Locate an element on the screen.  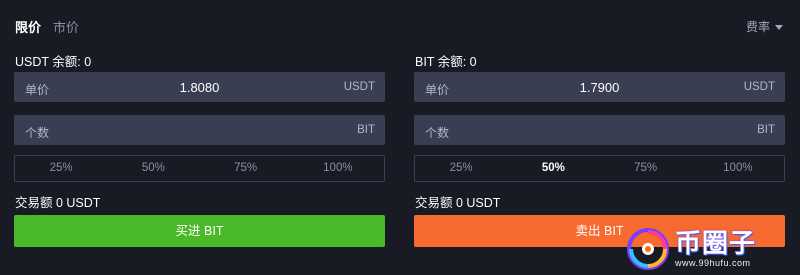
sell-price-value: 1.7900 is located at coordinates (599, 87).